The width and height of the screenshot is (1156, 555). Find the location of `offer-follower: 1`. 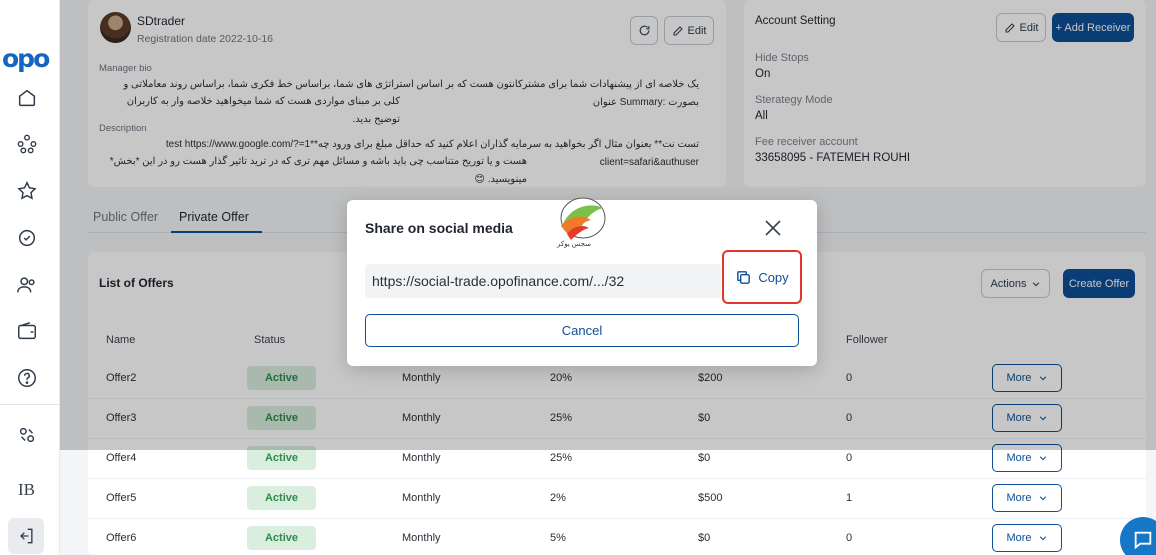

offer-follower: 1 is located at coordinates (849, 498).